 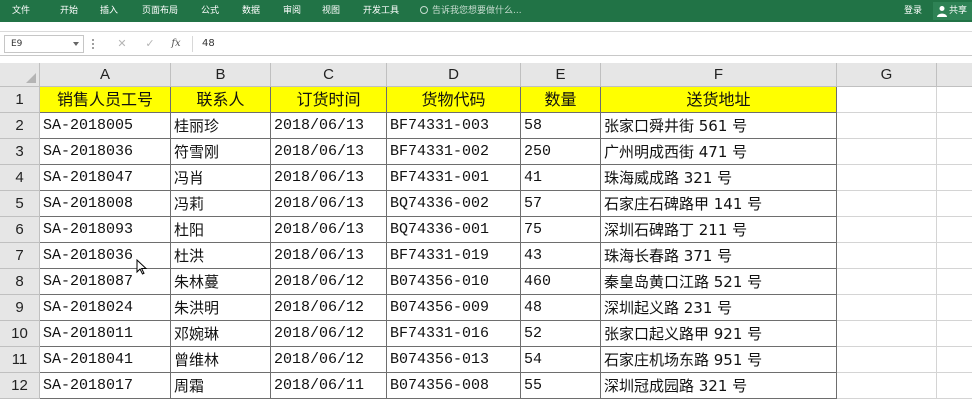 What do you see at coordinates (208, 44) in the screenshot?
I see `formula-input: 48` at bounding box center [208, 44].